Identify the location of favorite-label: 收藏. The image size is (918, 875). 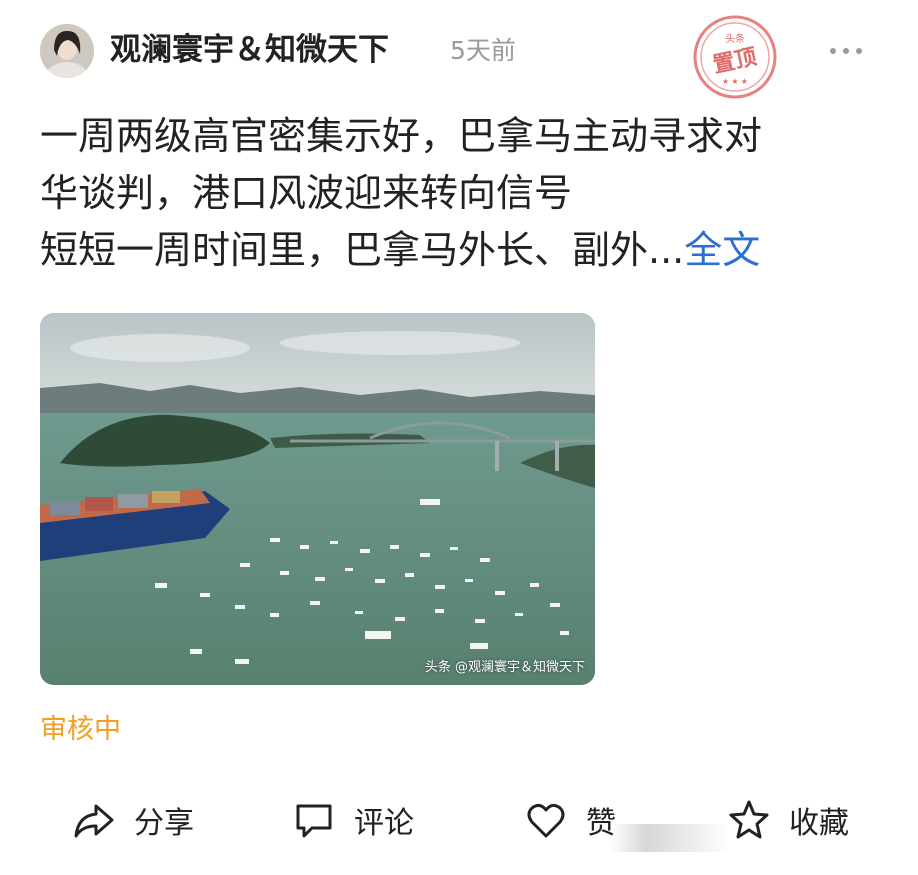
(819, 823).